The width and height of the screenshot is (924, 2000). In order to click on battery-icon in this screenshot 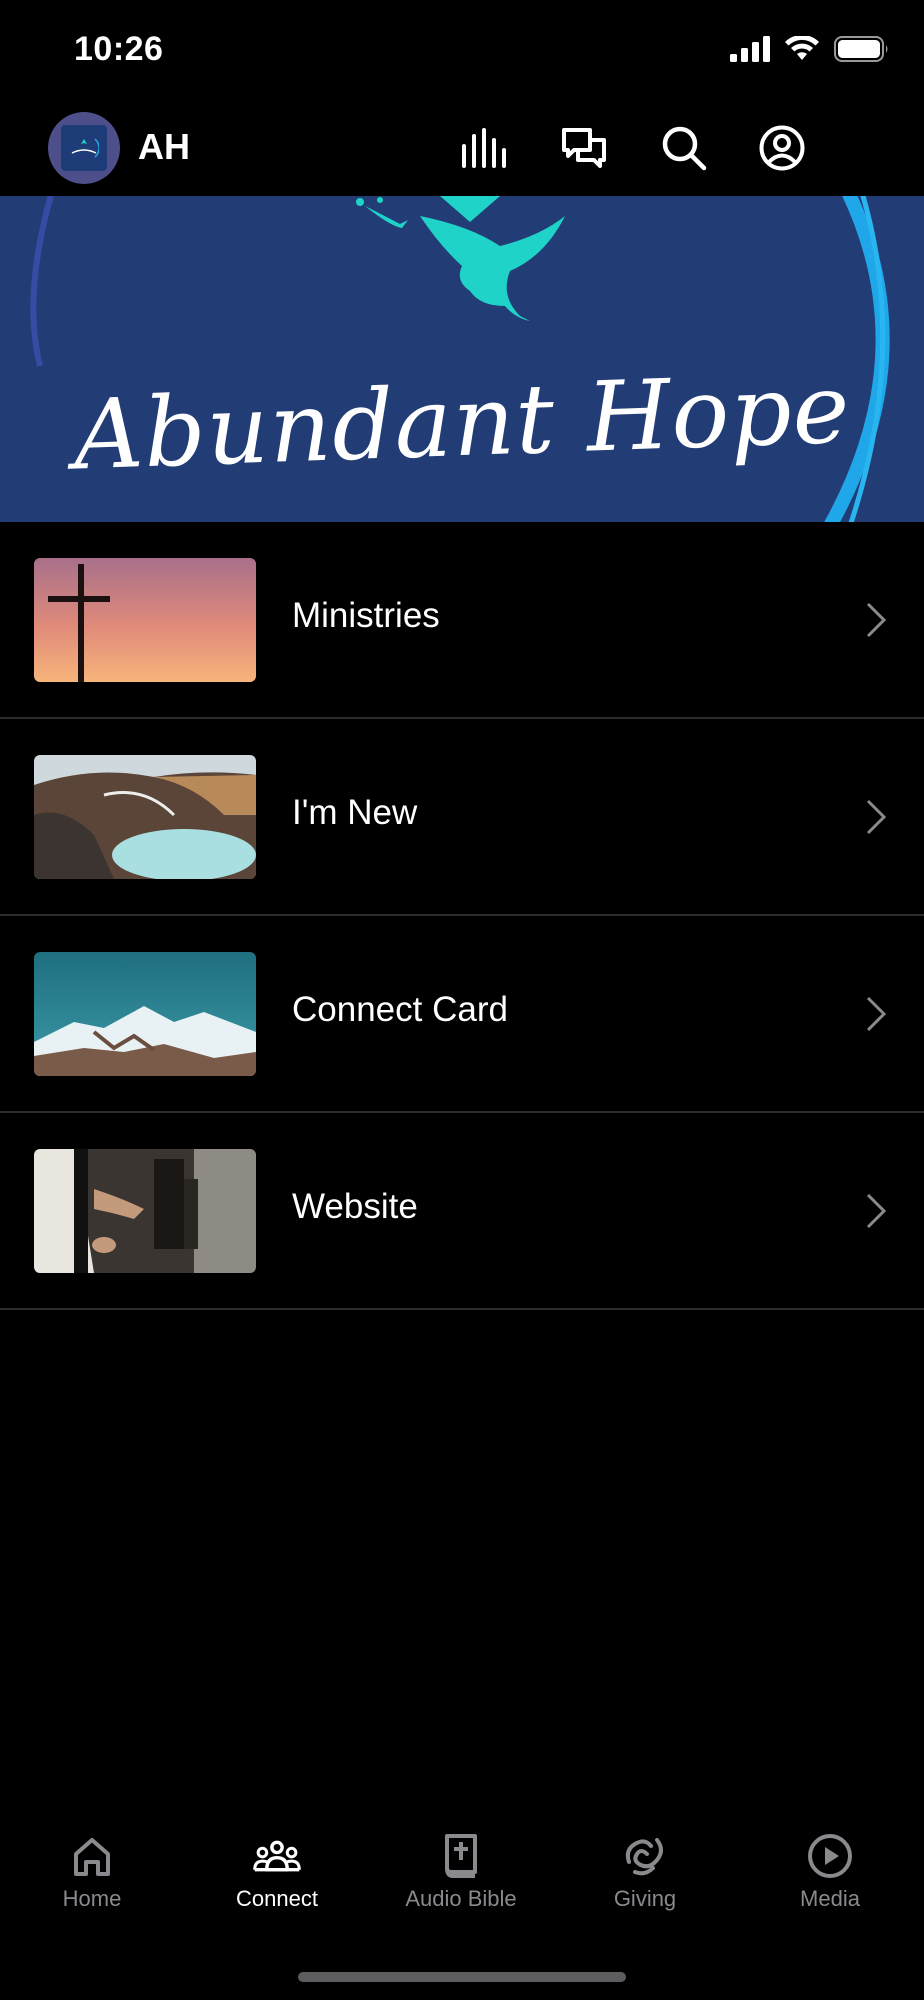, I will do `click(861, 49)`.